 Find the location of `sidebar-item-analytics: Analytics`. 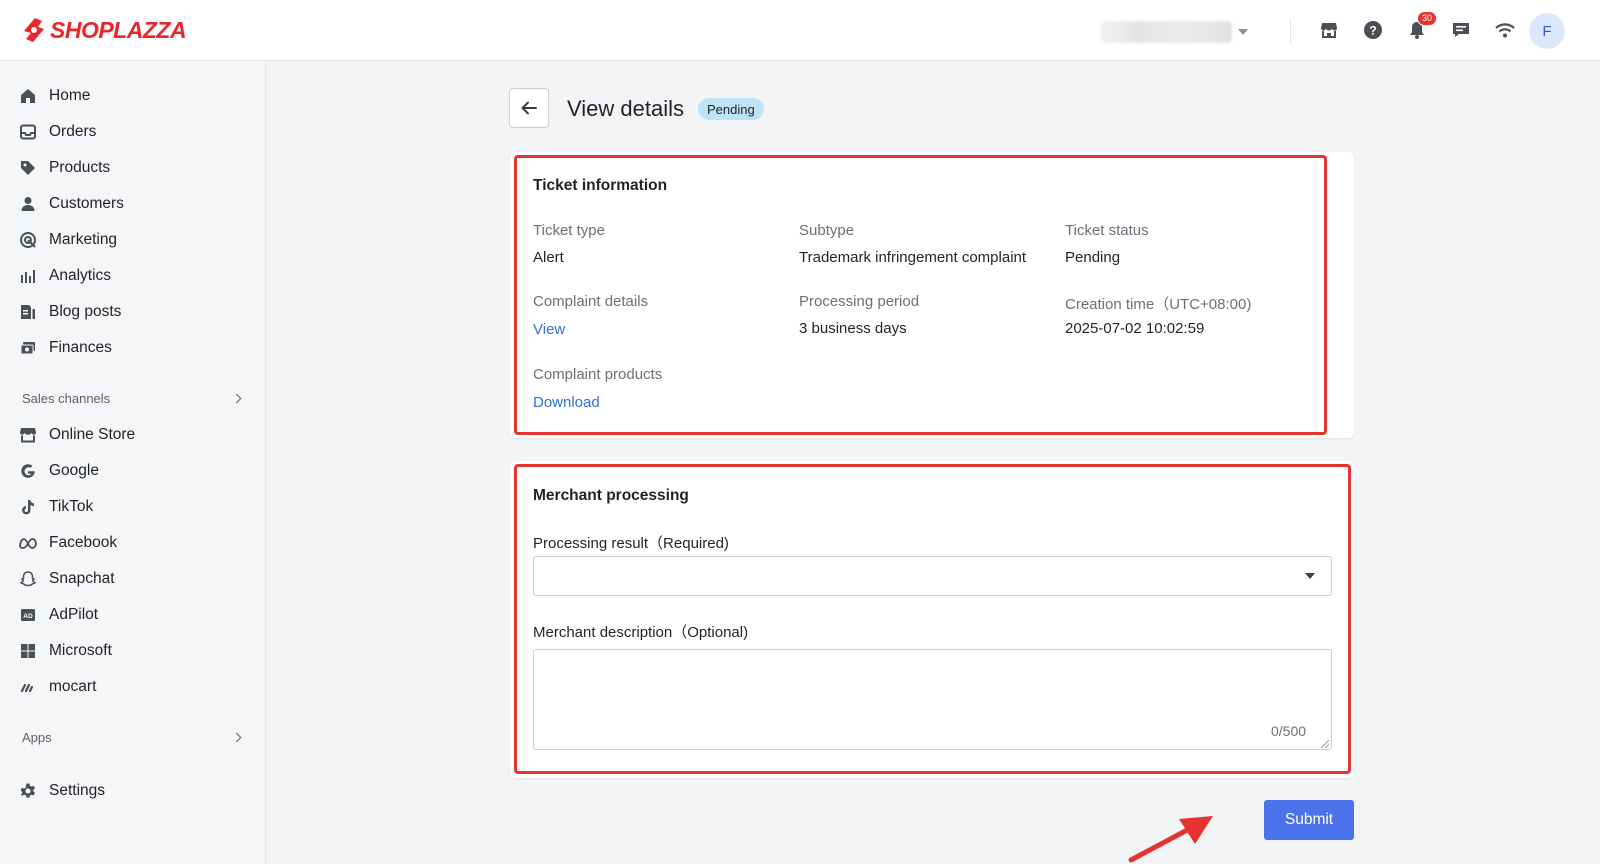

sidebar-item-analytics: Analytics is located at coordinates (64, 276).